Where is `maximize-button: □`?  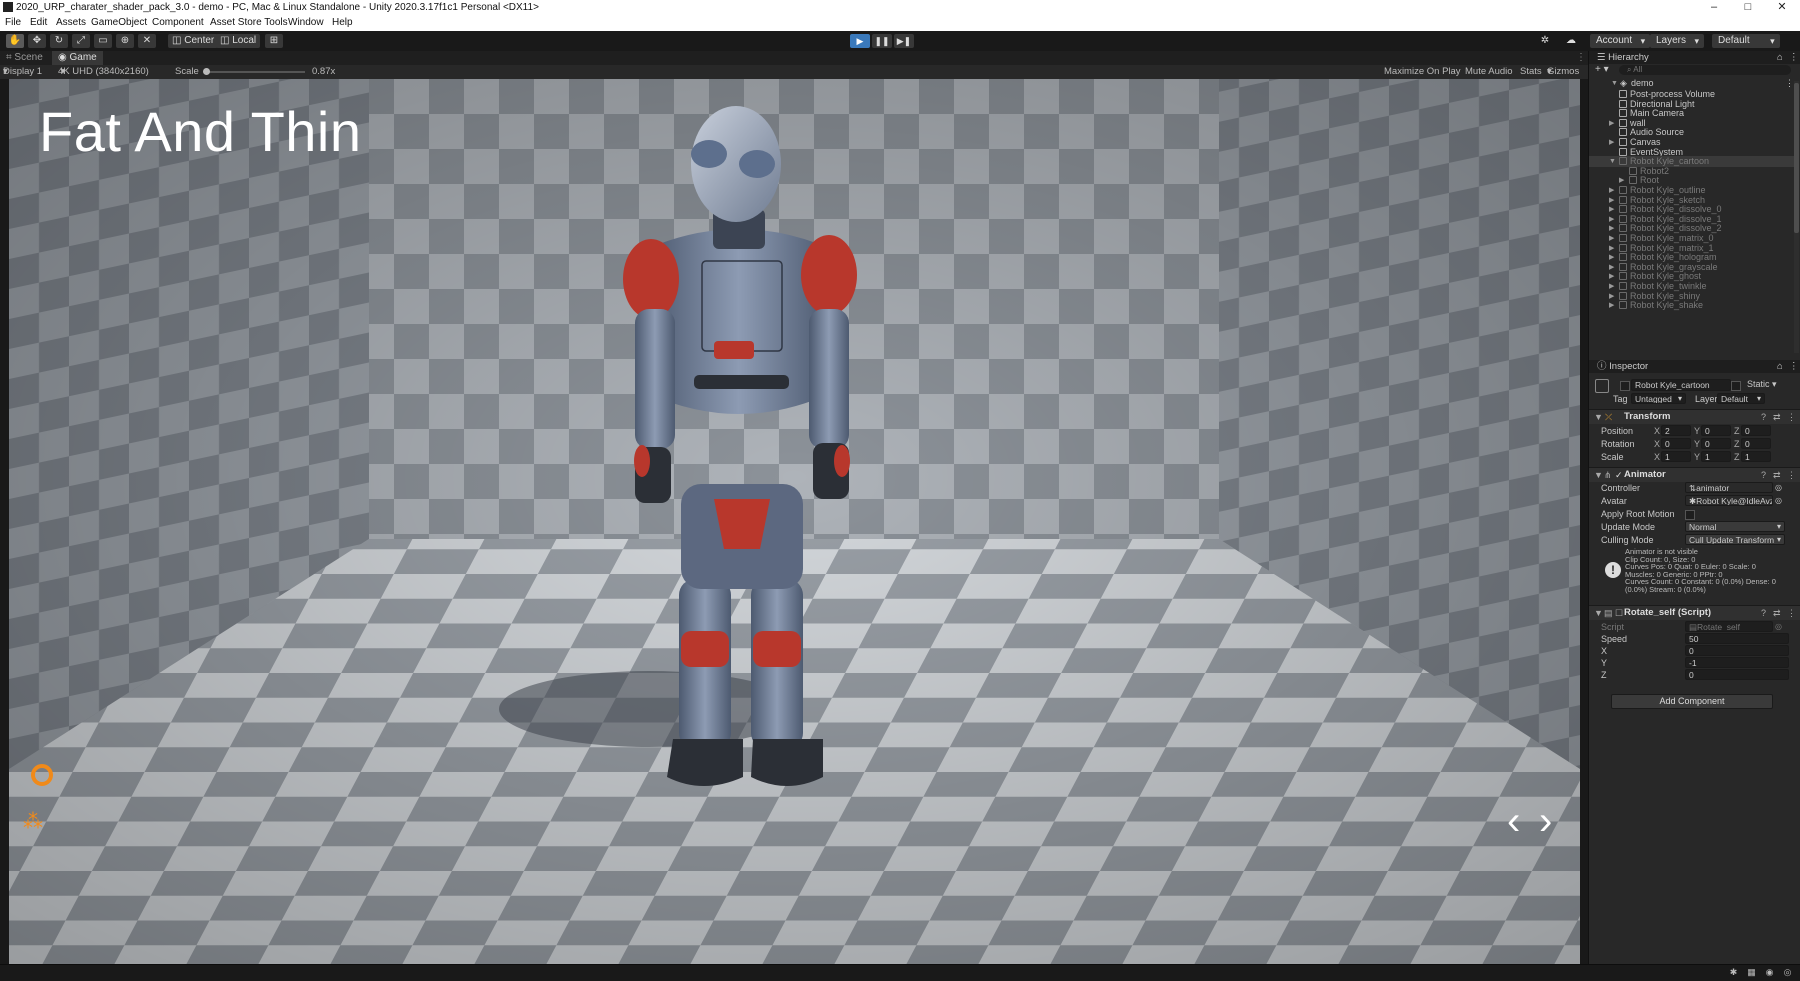 maximize-button: □ is located at coordinates (1748, 7).